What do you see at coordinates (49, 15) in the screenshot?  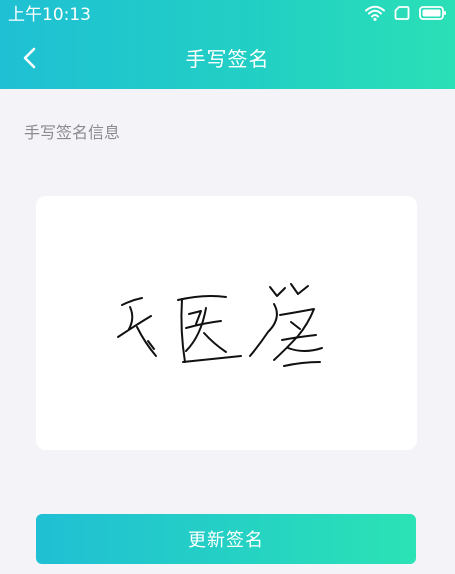 I see `status-time: 上午10:13` at bounding box center [49, 15].